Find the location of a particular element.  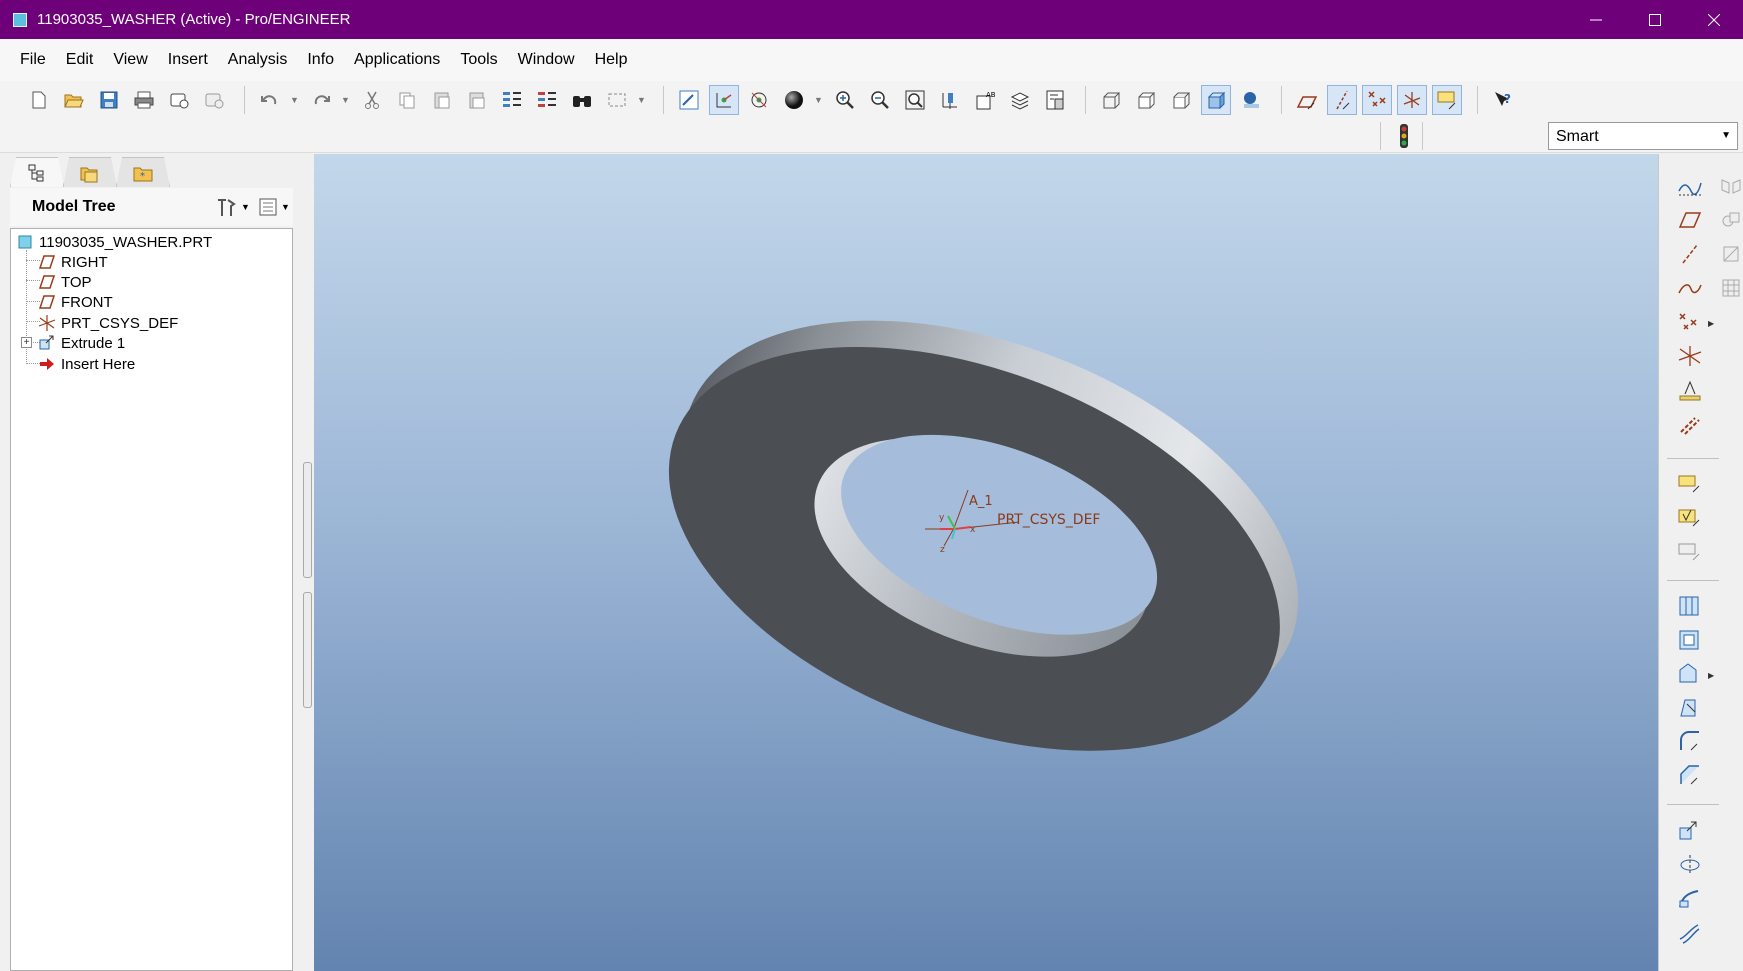

note-button is located at coordinates (1690, 484).